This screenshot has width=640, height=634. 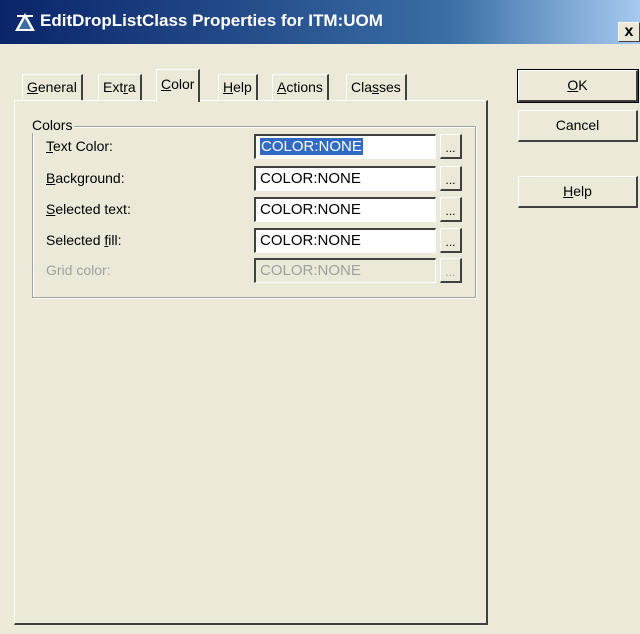 What do you see at coordinates (578, 192) in the screenshot?
I see `help-button: Help` at bounding box center [578, 192].